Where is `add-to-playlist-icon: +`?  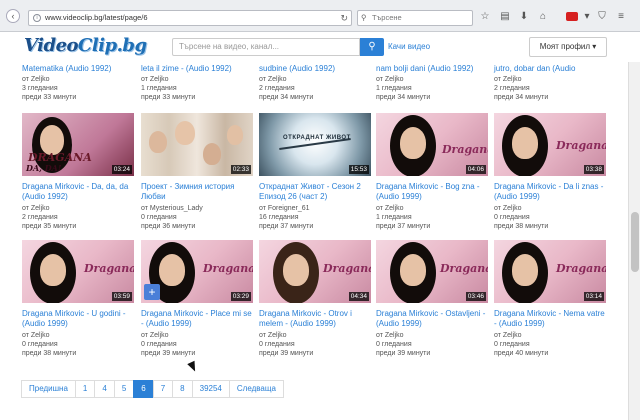
add-to-playlist-icon: + is located at coordinates (152, 292).